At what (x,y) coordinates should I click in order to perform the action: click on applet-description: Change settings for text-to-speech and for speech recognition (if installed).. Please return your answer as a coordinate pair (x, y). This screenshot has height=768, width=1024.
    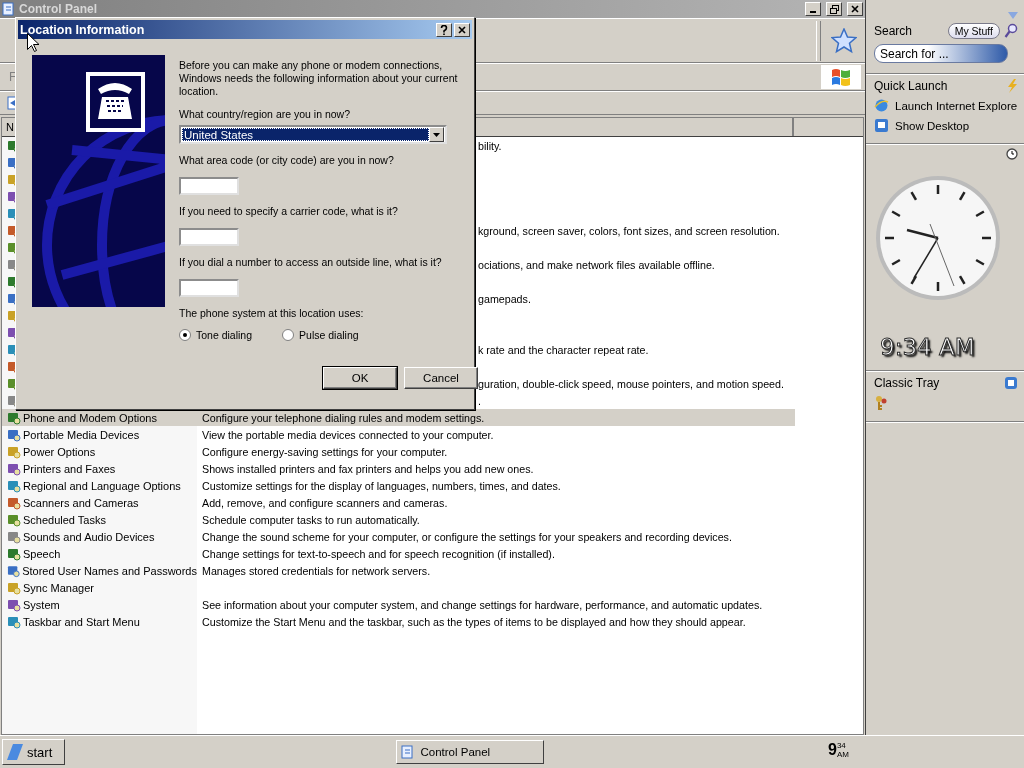
    Looking at the image, I should click on (378, 553).